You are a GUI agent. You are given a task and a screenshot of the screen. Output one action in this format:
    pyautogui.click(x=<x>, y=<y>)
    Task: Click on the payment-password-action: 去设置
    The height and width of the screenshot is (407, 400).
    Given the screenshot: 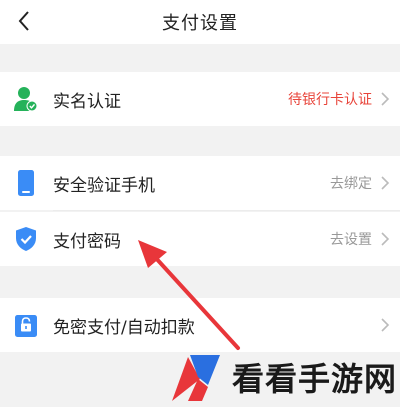 What is the action you would take?
    pyautogui.click(x=351, y=240)
    